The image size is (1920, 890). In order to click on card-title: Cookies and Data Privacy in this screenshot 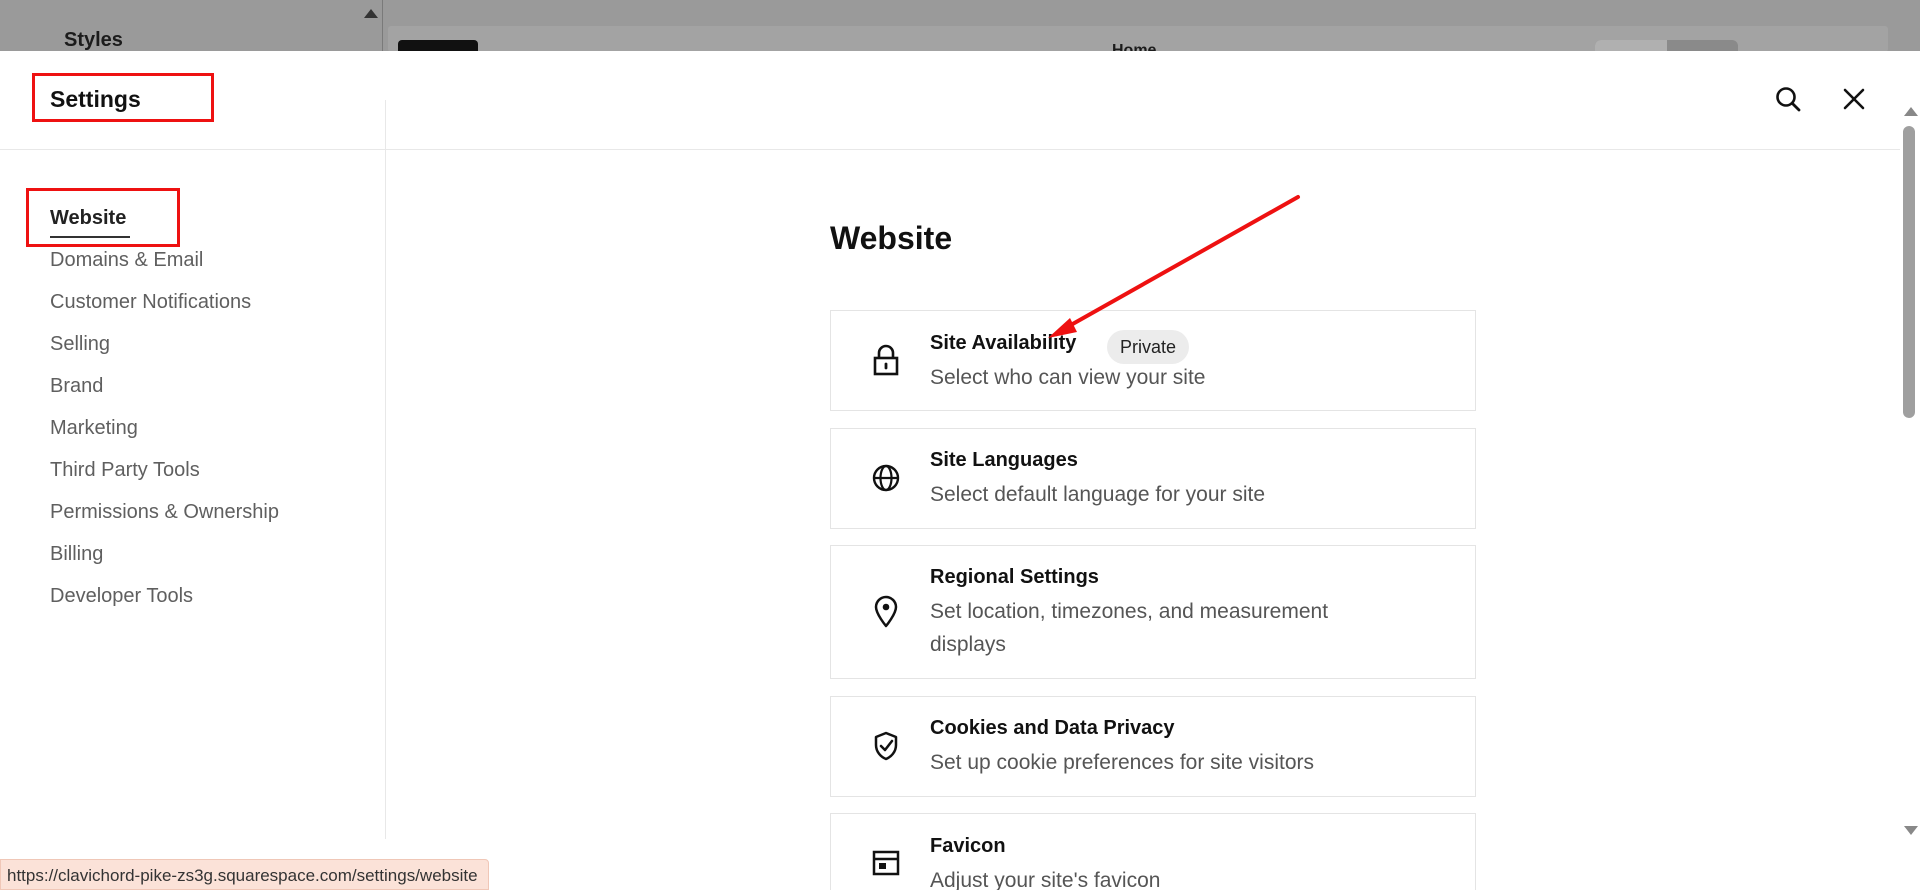, I will do `click(1052, 728)`.